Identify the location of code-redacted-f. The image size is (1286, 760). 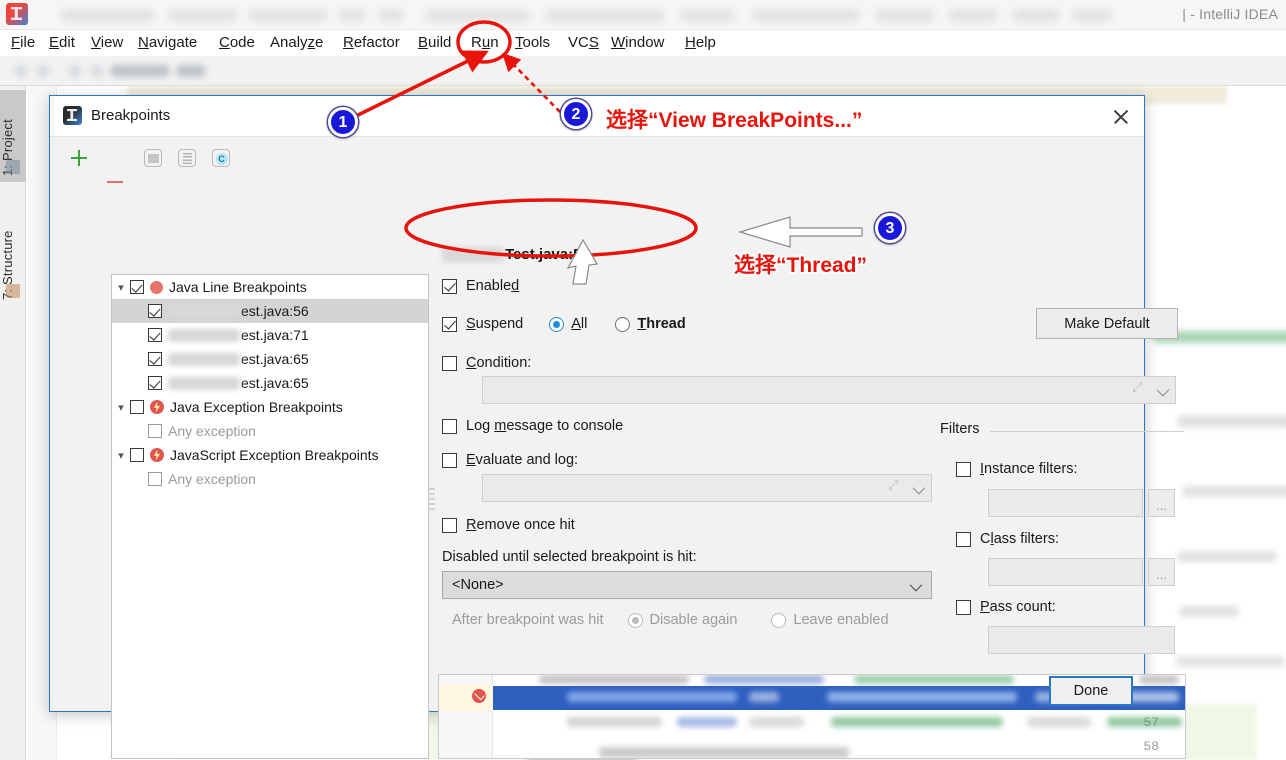
(764, 697).